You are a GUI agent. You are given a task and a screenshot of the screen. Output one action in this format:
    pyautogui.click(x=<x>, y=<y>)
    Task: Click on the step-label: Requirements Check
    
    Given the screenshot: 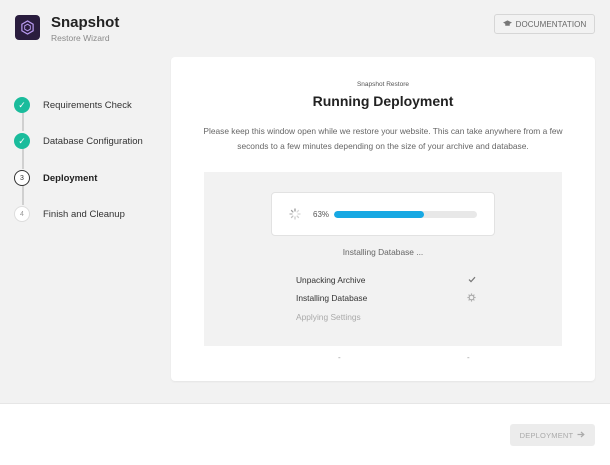 What is the action you would take?
    pyautogui.click(x=87, y=105)
    